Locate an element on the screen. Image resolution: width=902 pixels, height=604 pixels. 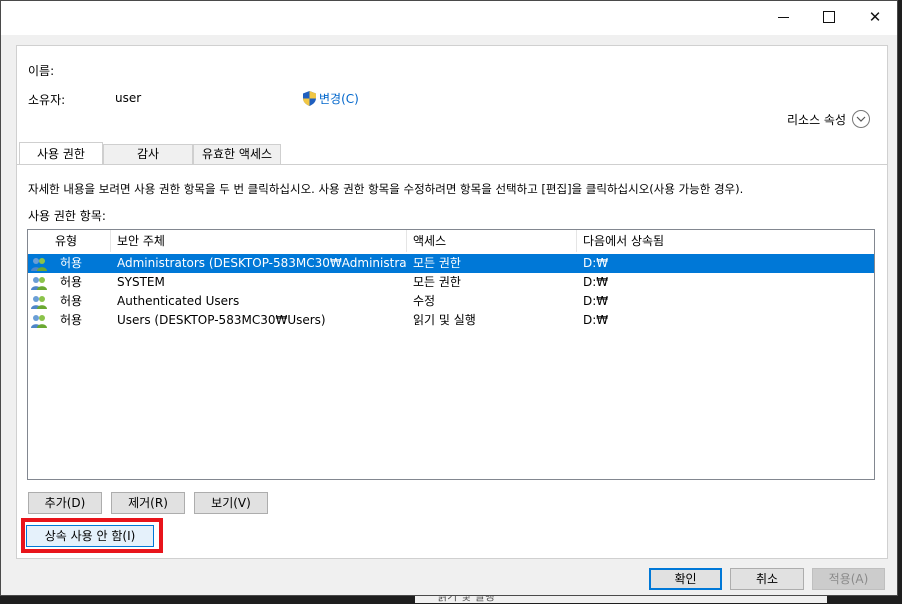
tab-effective-access: 유효한 액세스 is located at coordinates (237, 154).